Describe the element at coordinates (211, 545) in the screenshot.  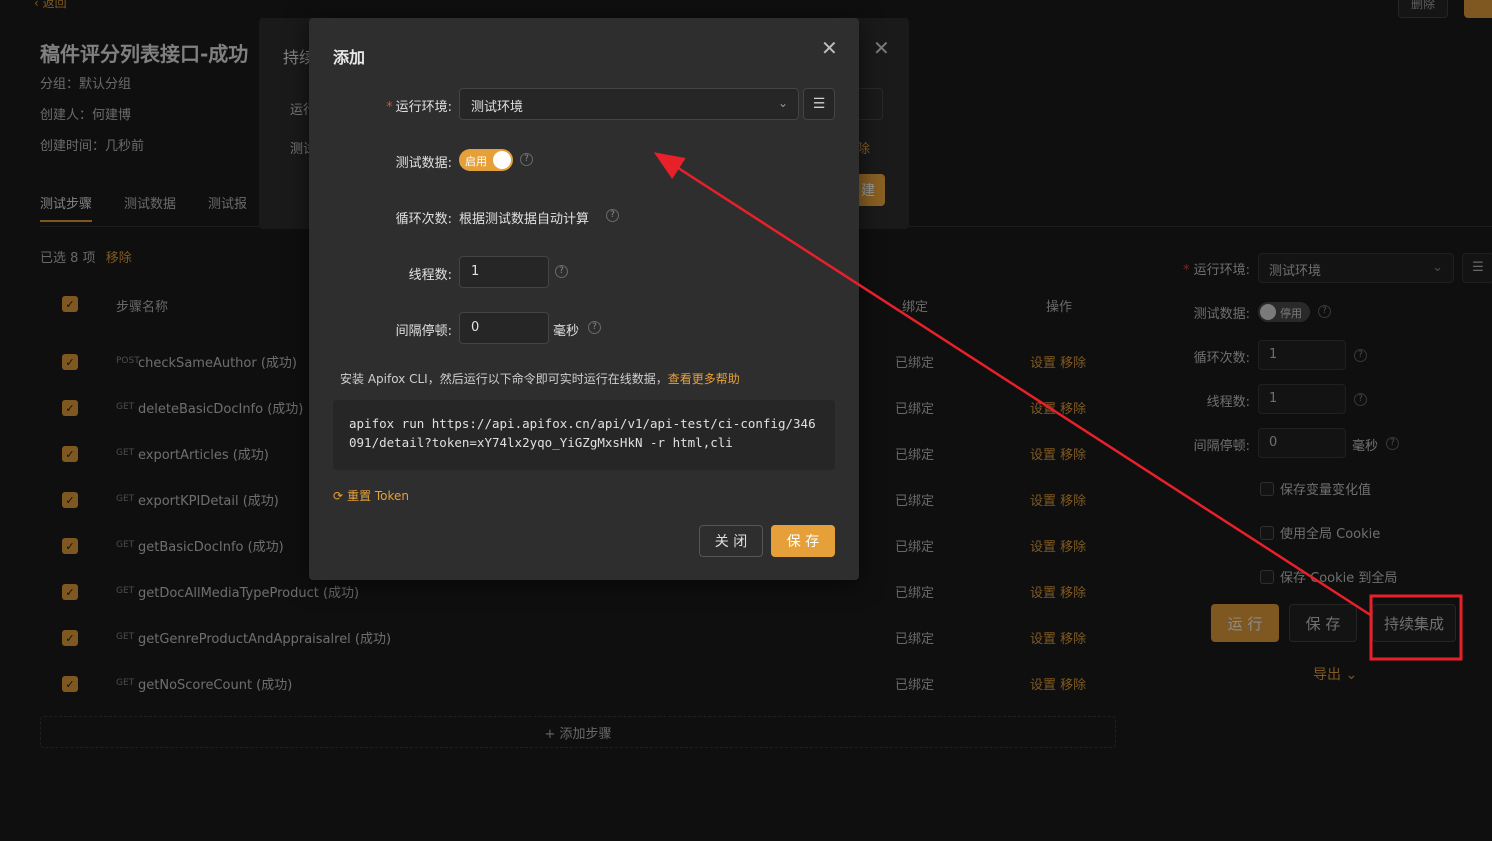
I see `step-name: getBasicDocInfo (成功)` at that location.